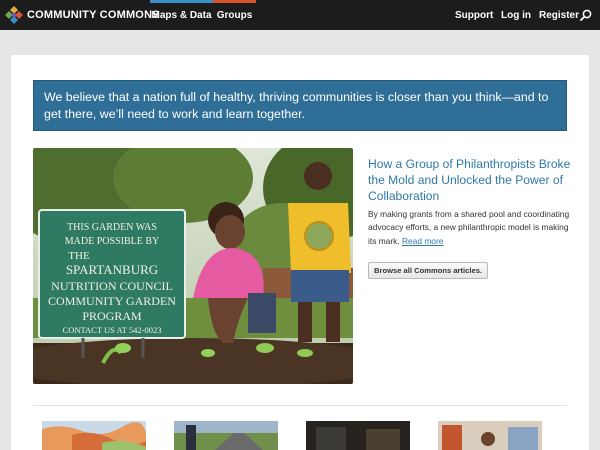  What do you see at coordinates (559, 15) in the screenshot?
I see `register-link: Register` at bounding box center [559, 15].